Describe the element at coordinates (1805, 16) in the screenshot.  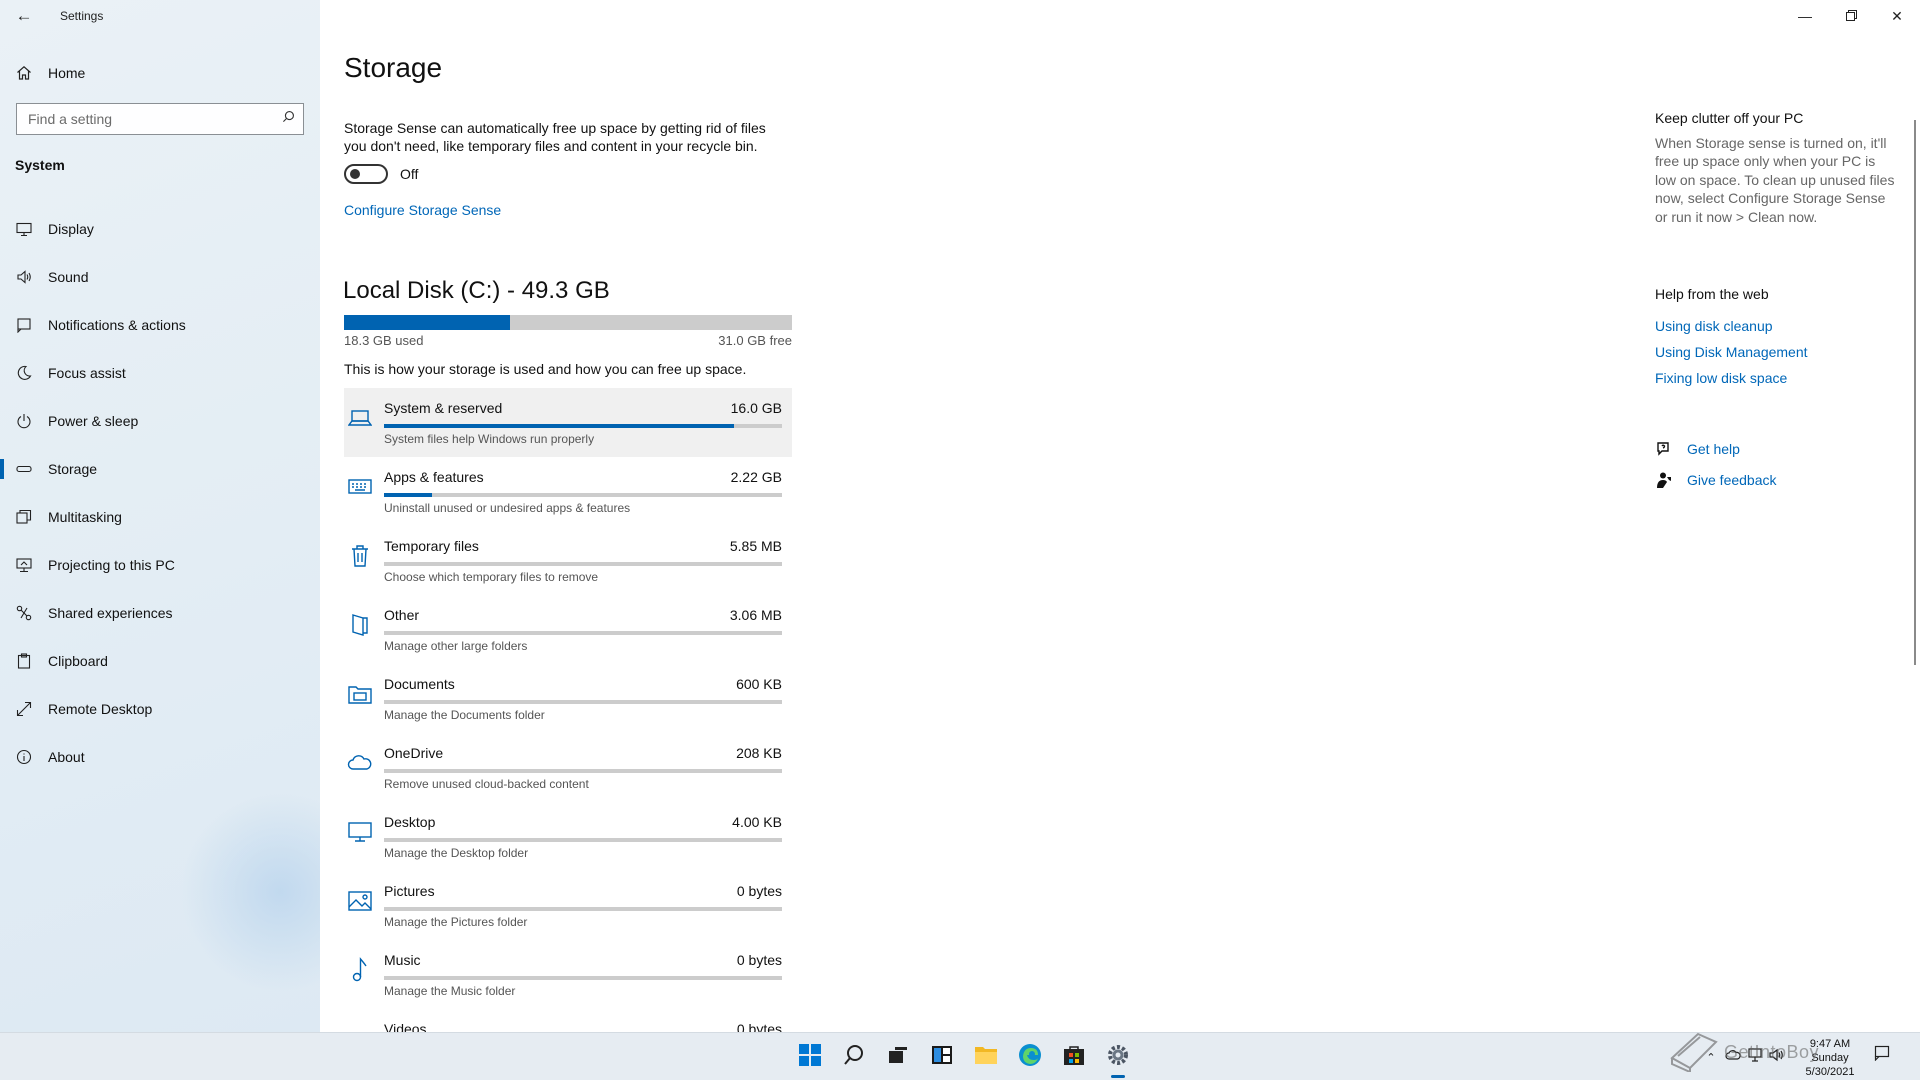
I see `minimize-button: —` at that location.